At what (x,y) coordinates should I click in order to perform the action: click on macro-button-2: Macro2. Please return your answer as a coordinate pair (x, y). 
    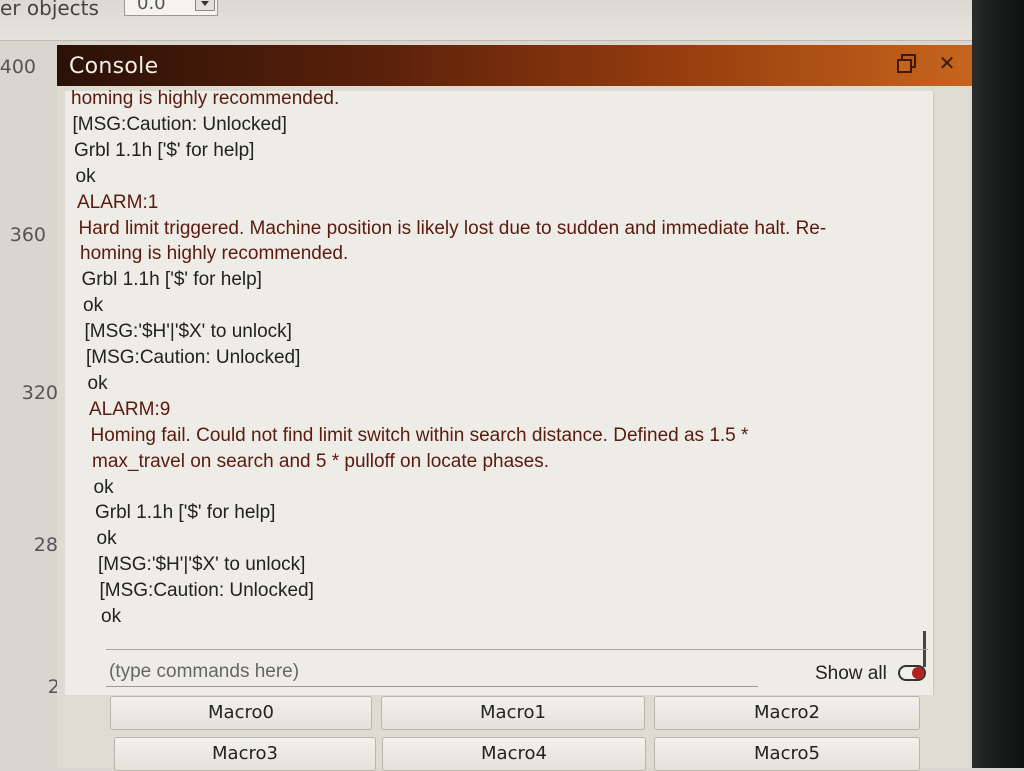
    Looking at the image, I should click on (787, 713).